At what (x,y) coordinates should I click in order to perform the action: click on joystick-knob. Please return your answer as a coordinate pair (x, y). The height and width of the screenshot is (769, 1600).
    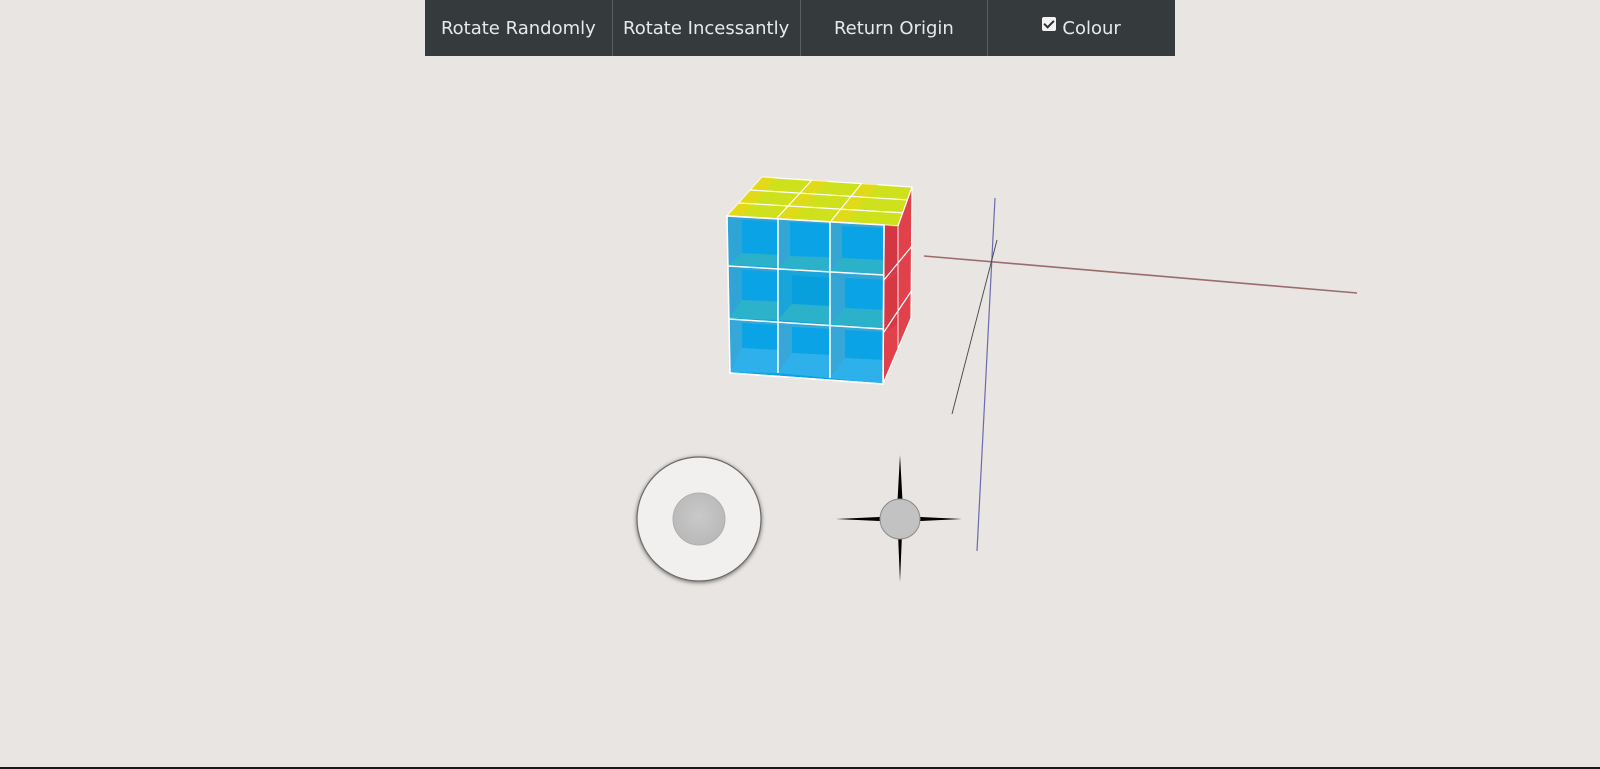
    Looking at the image, I should click on (699, 519).